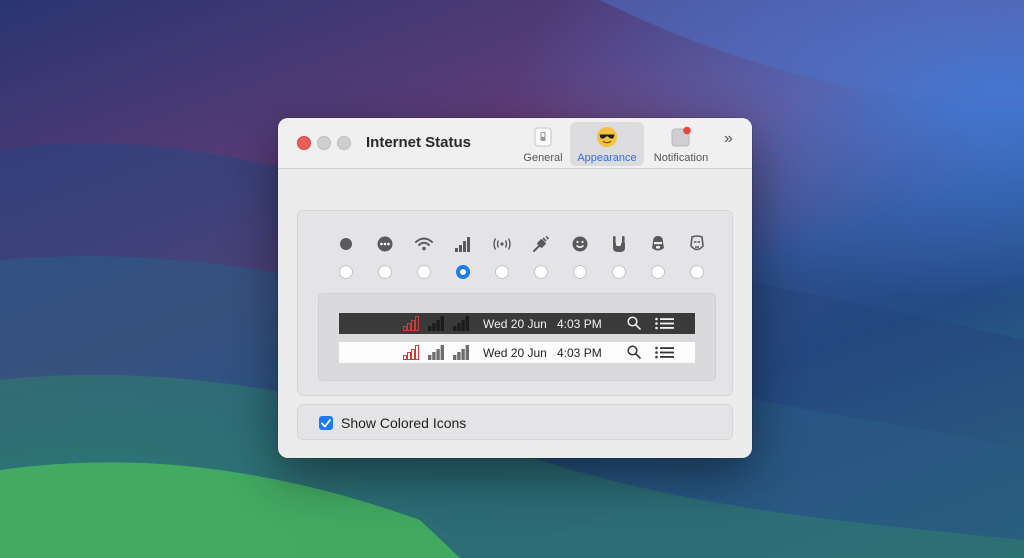 The height and width of the screenshot is (558, 1024). I want to click on checkmark-icon, so click(326, 422).